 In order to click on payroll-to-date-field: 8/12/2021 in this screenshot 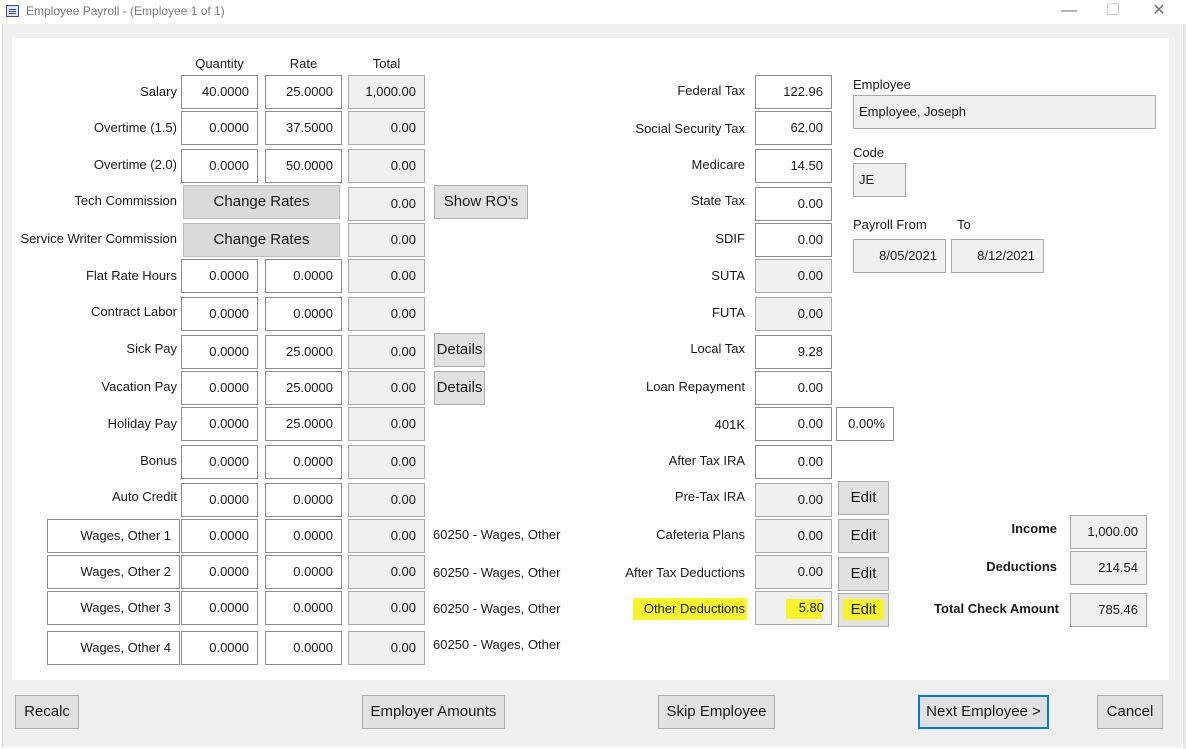, I will do `click(997, 256)`.